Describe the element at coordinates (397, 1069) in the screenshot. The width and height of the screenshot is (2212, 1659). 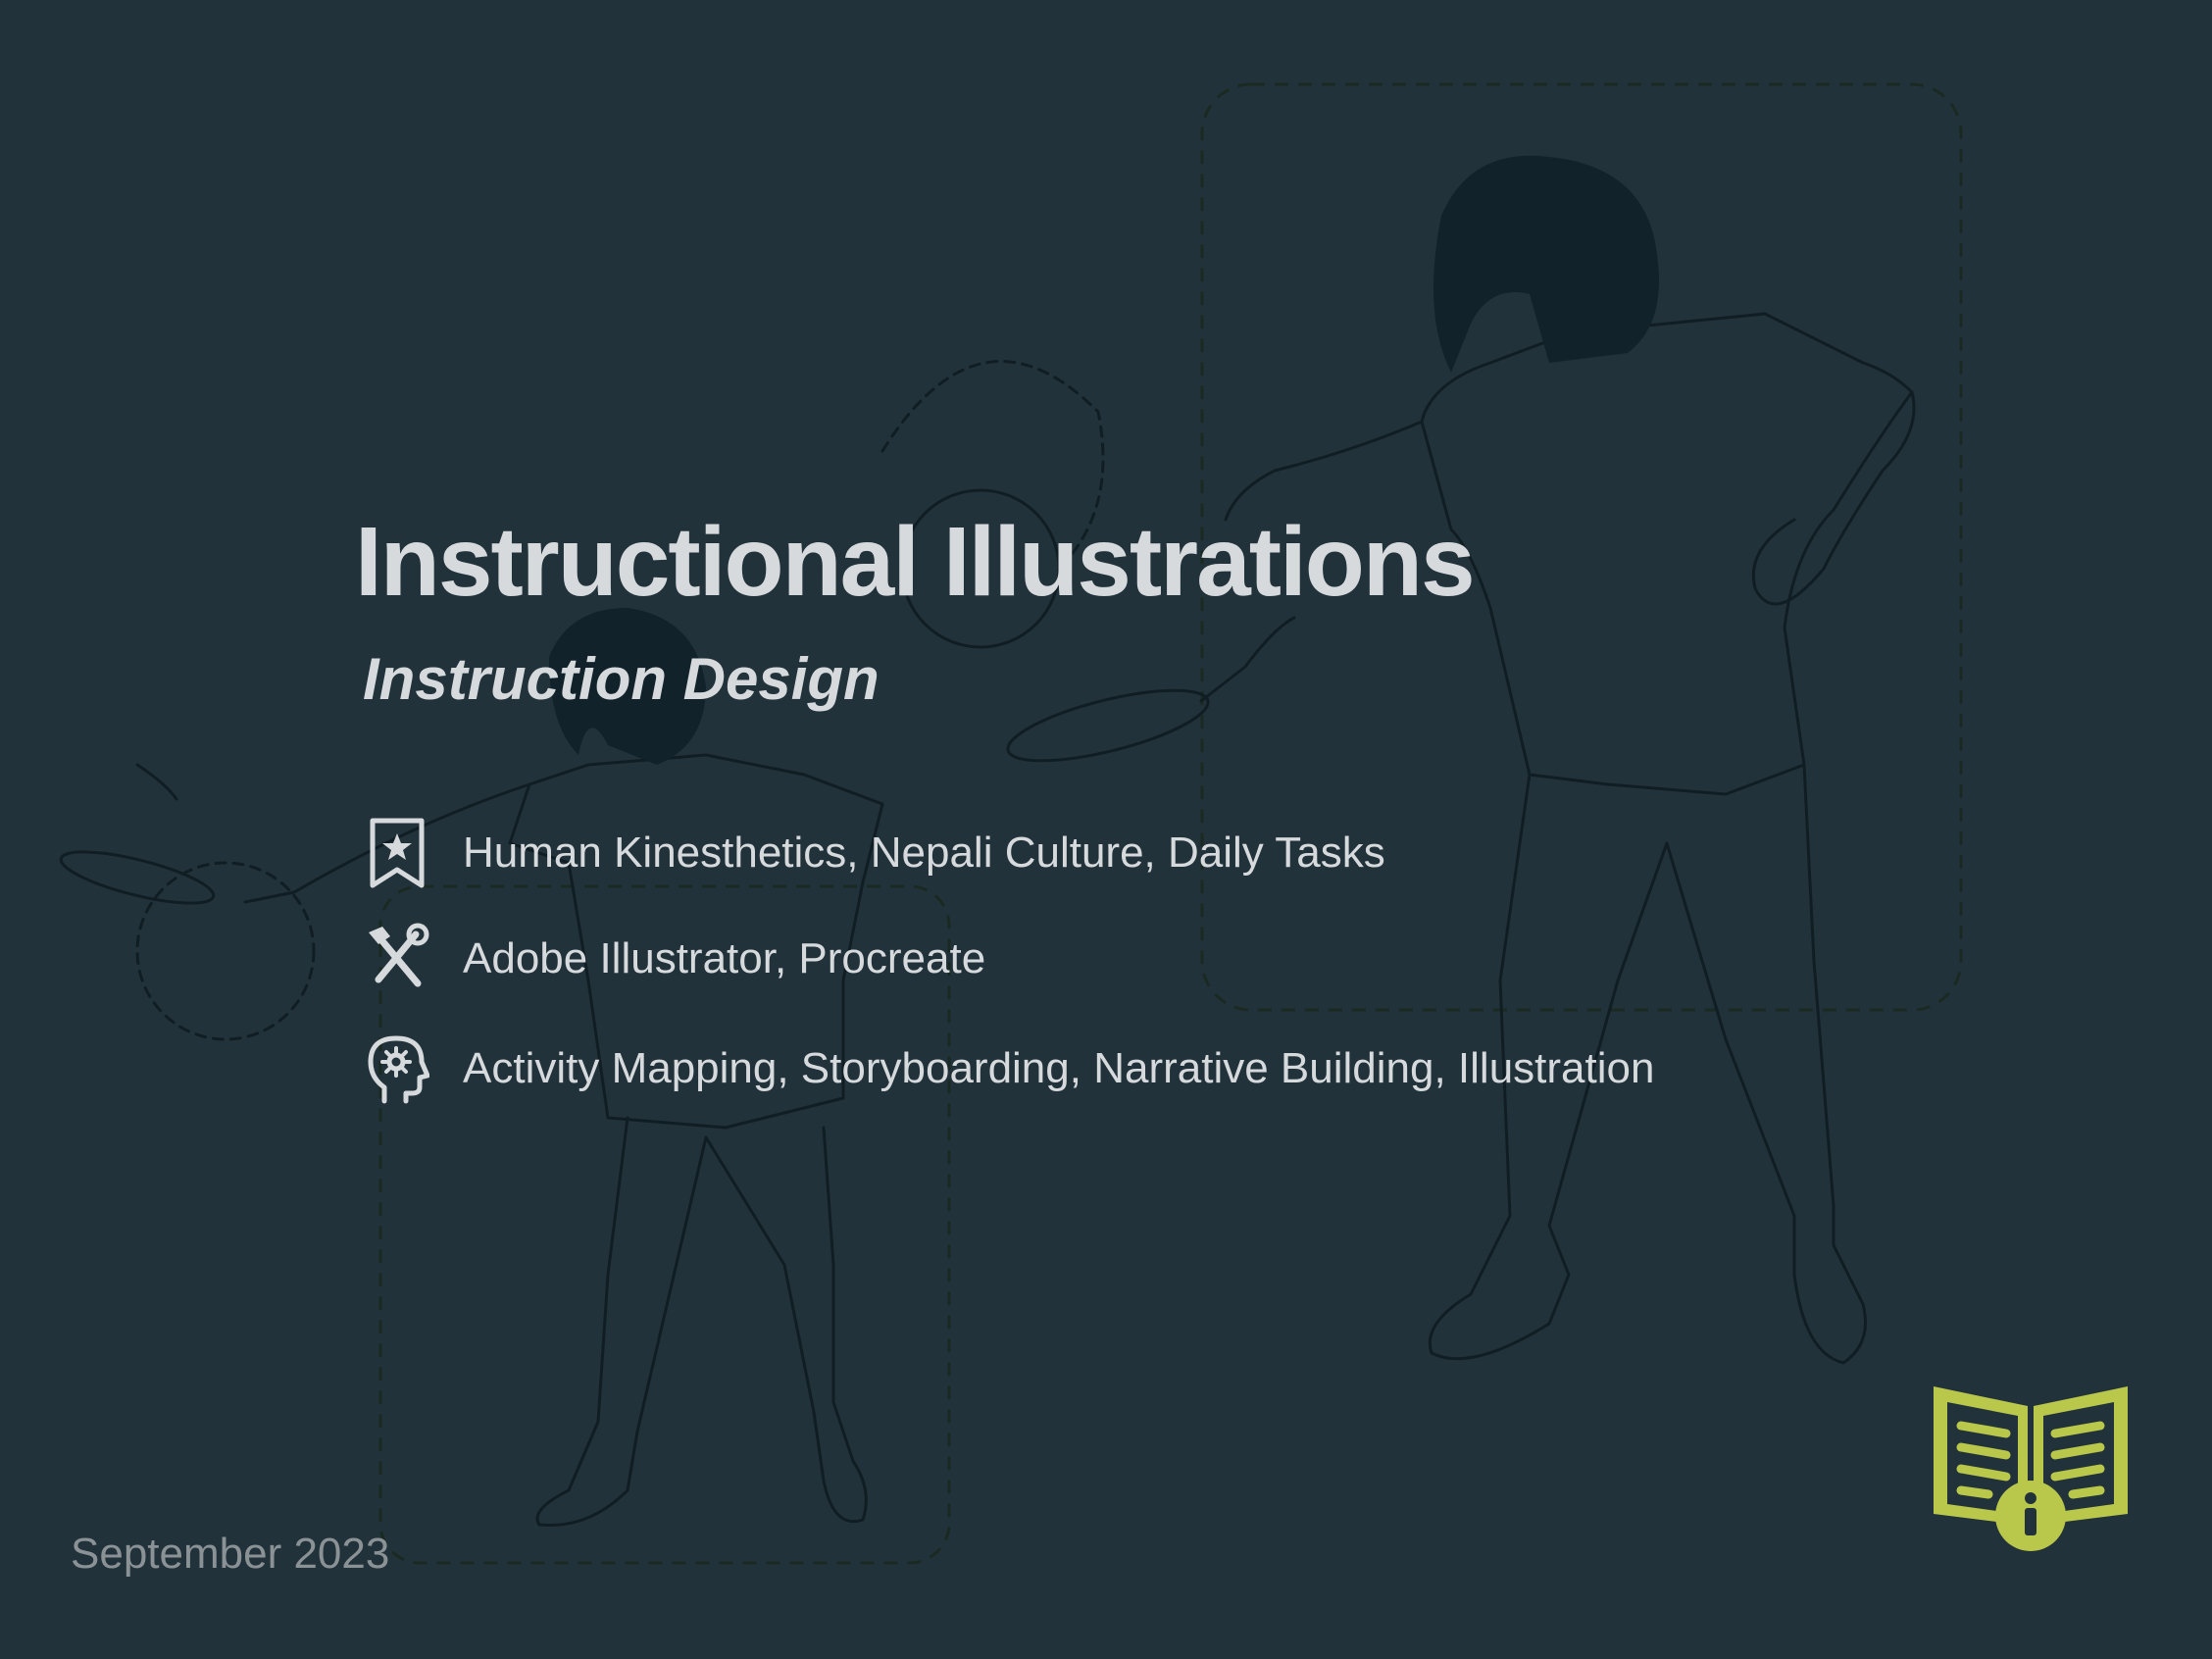
I see `head-gear-icon` at that location.